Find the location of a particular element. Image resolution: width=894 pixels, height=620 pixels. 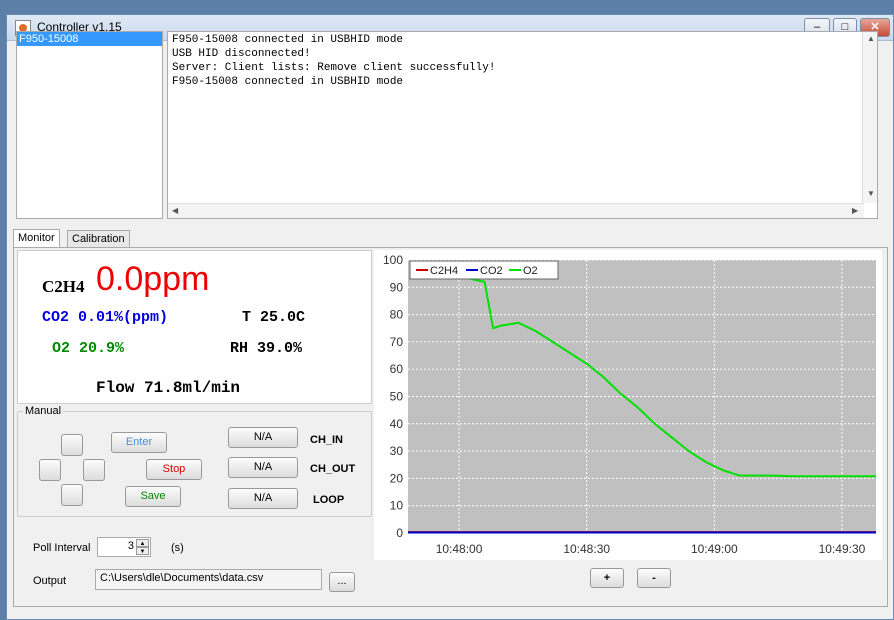

scroll-up-icon: ▲ is located at coordinates (871, 38).